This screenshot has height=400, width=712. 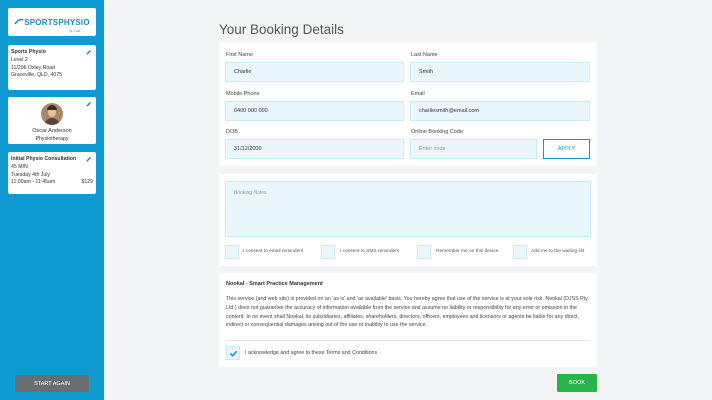 I want to click on clinic-name: Sports Physio, so click(x=28, y=52).